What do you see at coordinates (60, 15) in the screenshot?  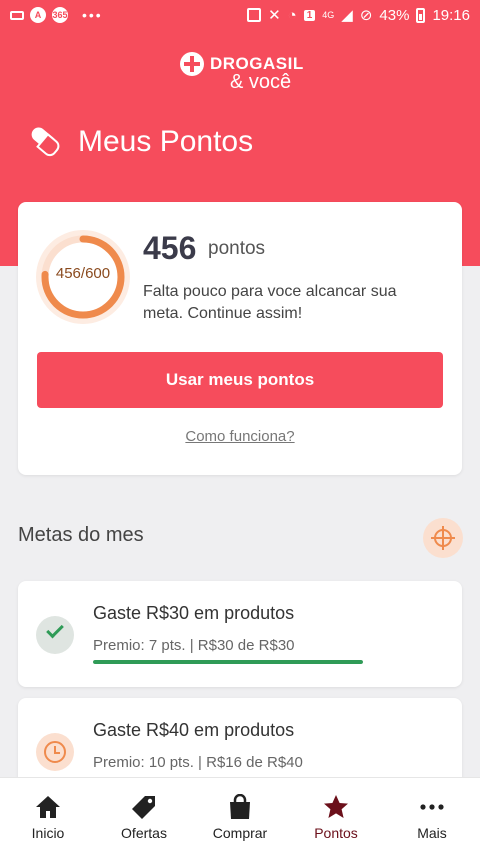 I see `app-icon: 365` at bounding box center [60, 15].